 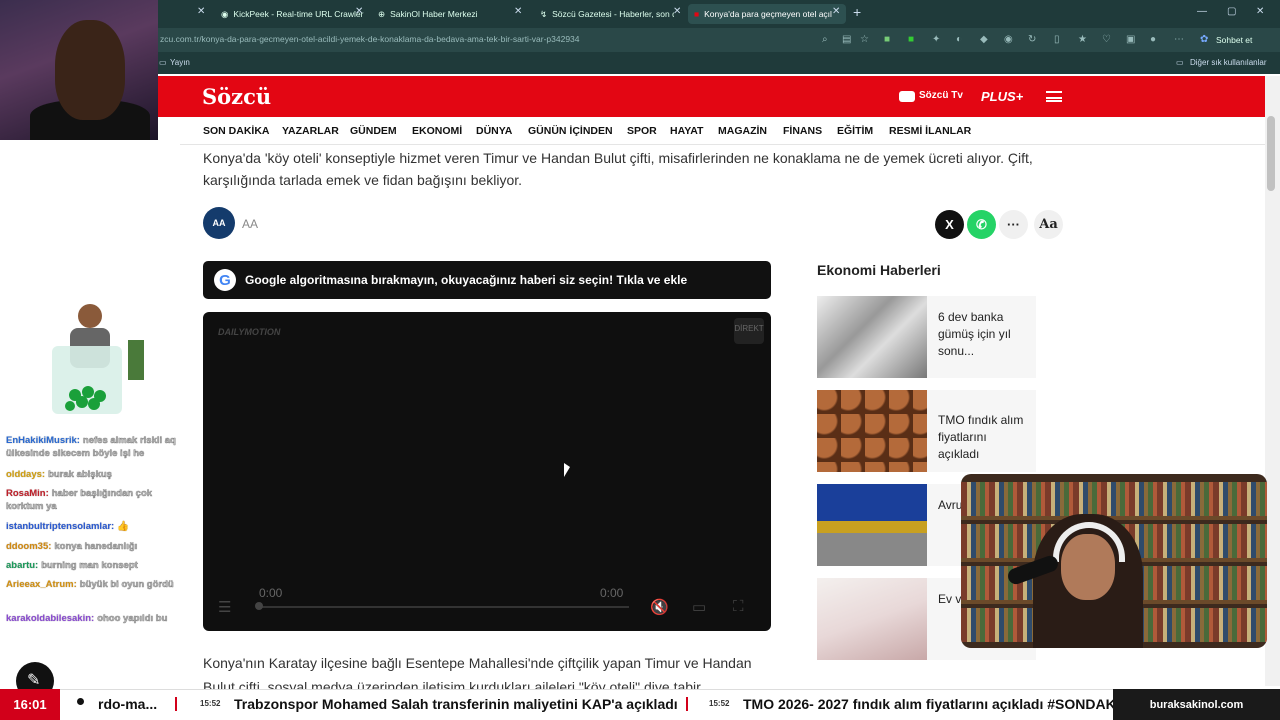 I want to click on refresh-icon: ↻, so click(x=1032, y=39).